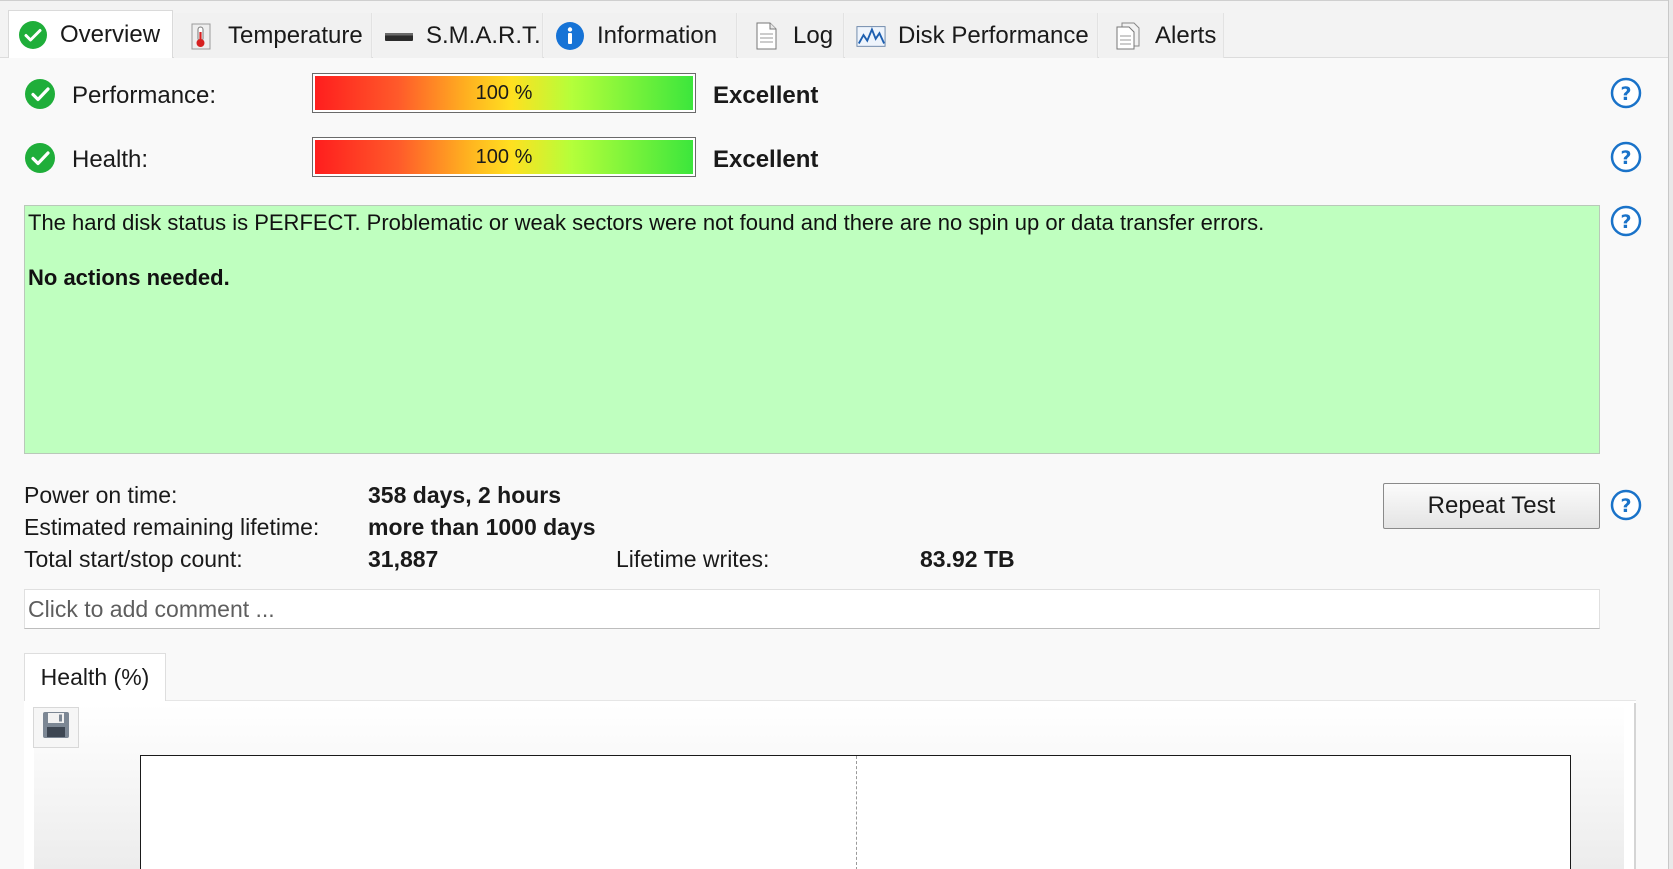 The image size is (1673, 869). I want to click on startstop-label: Total start/stop count:, so click(133, 559).